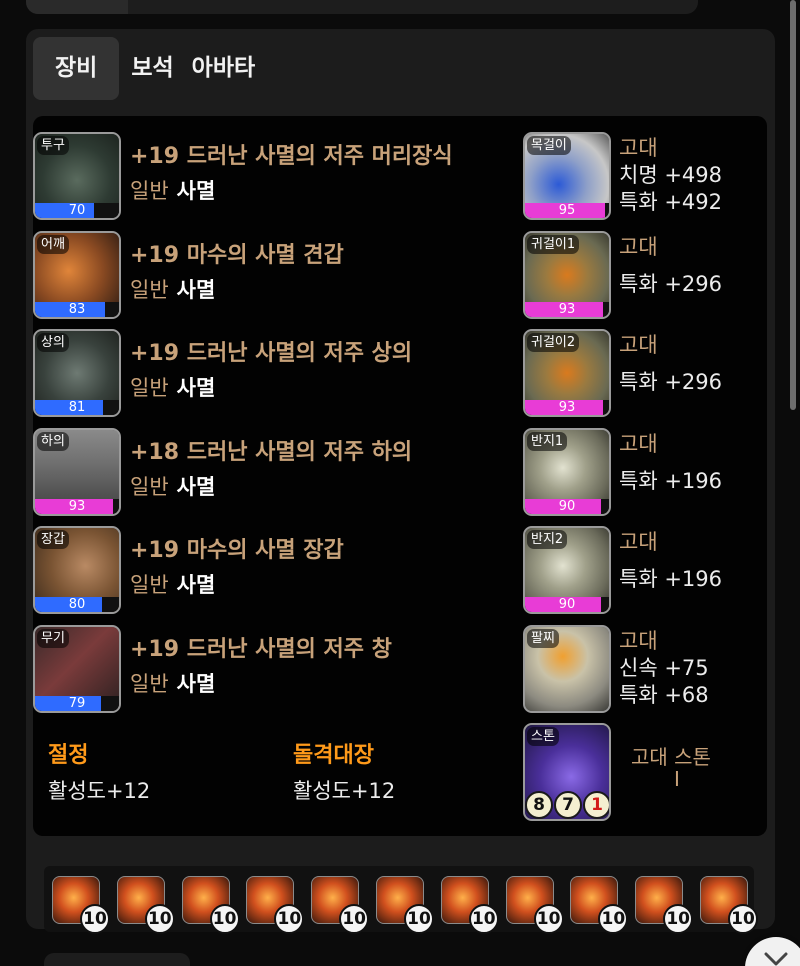  Describe the element at coordinates (76, 68) in the screenshot. I see `tab-equipment: 장비` at that location.